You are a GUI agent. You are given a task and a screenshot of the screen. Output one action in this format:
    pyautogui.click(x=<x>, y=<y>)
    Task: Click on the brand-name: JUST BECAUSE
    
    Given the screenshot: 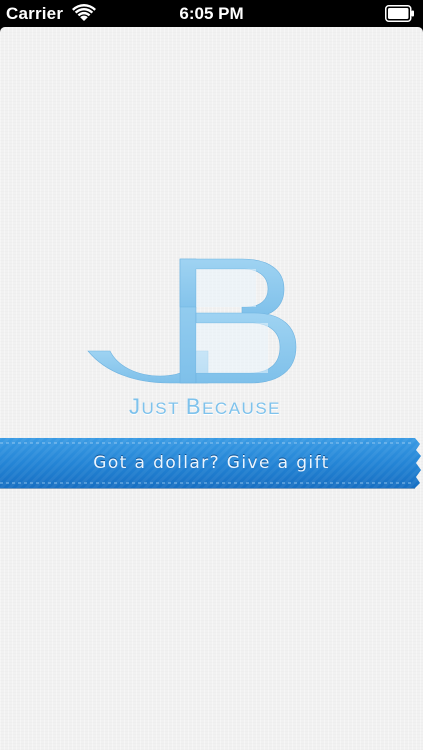 What is the action you would take?
    pyautogui.click(x=205, y=407)
    